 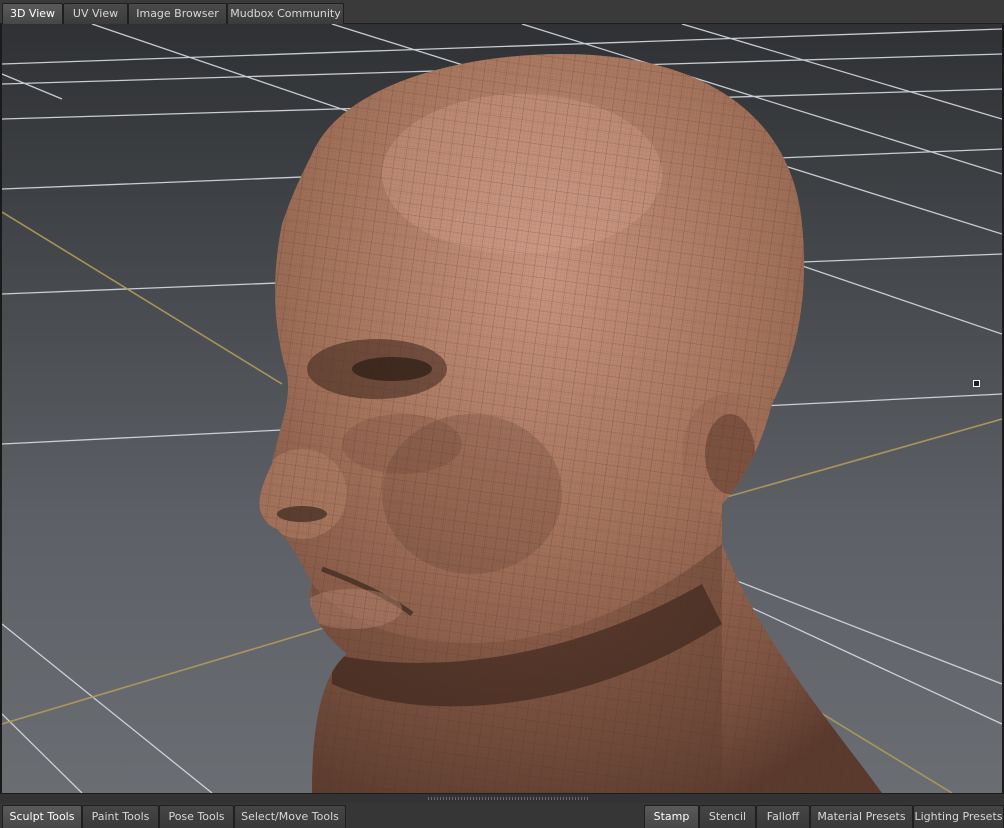 What do you see at coordinates (285, 13) in the screenshot?
I see `tab-mudbox-community: Mudbox Community` at bounding box center [285, 13].